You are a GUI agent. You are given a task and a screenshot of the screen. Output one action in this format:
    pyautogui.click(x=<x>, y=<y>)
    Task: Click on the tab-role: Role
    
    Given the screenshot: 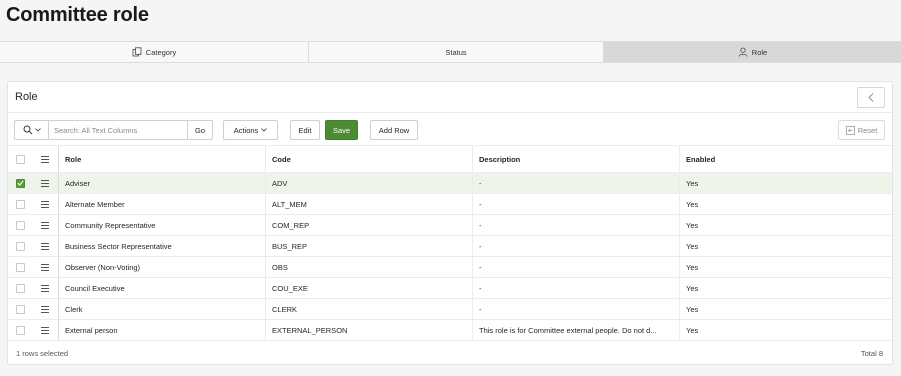 What is the action you would take?
    pyautogui.click(x=752, y=52)
    